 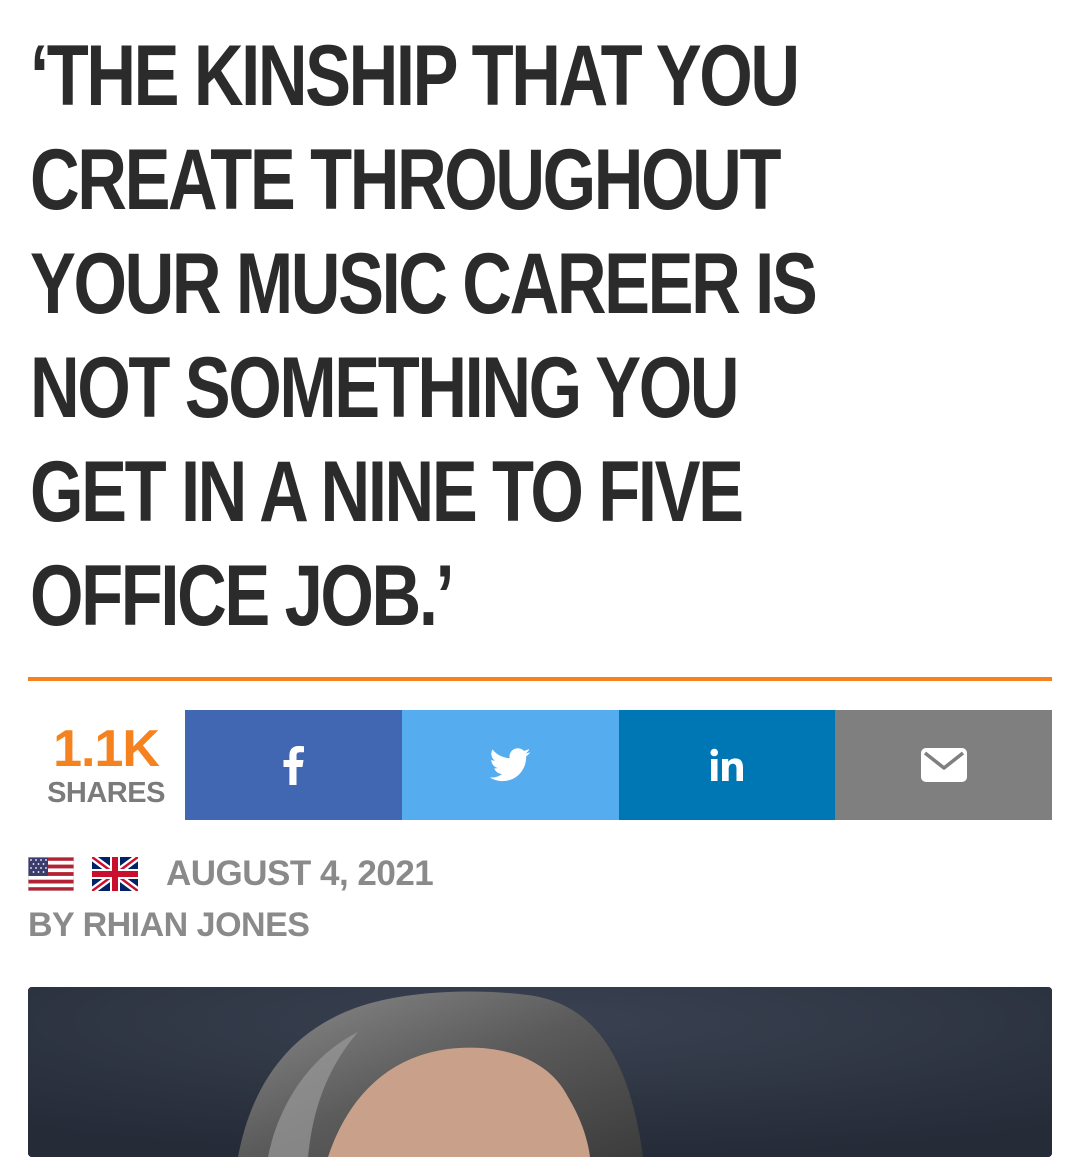 What do you see at coordinates (540, 1072) in the screenshot?
I see `hero-image` at bounding box center [540, 1072].